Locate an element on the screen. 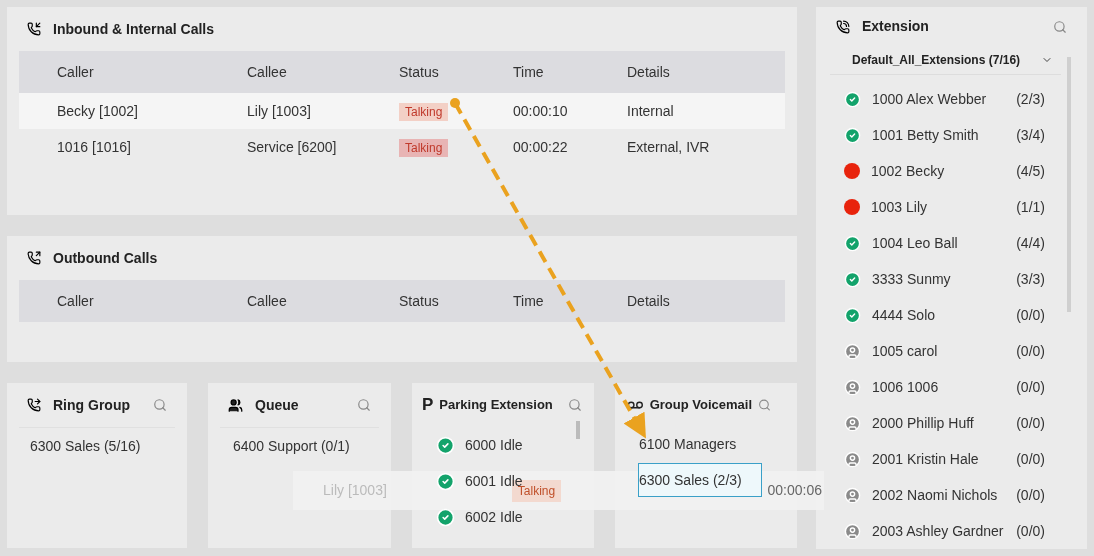 The height and width of the screenshot is (556, 1094). extension-count: (1/1) is located at coordinates (1030, 207).